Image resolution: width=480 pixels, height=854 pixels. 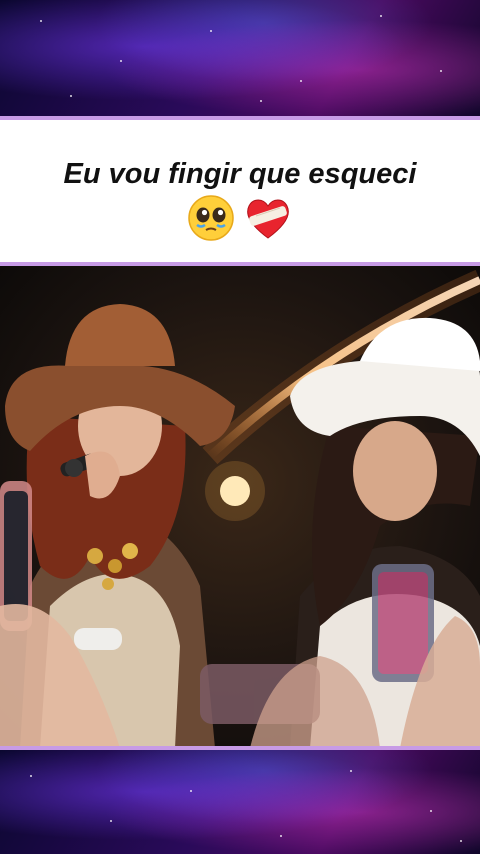 What do you see at coordinates (240, 220) in the screenshot?
I see `emoji-row` at bounding box center [240, 220].